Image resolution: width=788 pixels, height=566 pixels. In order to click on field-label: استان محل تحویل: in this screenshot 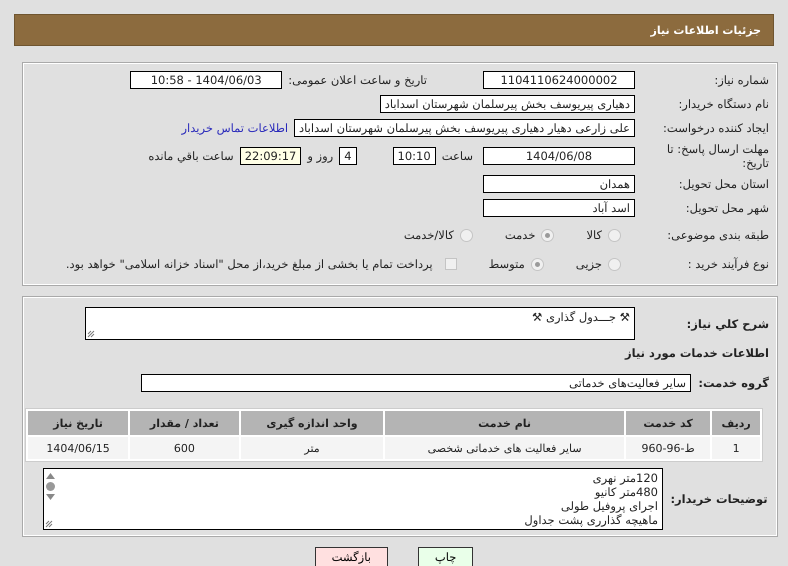, I will do `click(723, 184)`.